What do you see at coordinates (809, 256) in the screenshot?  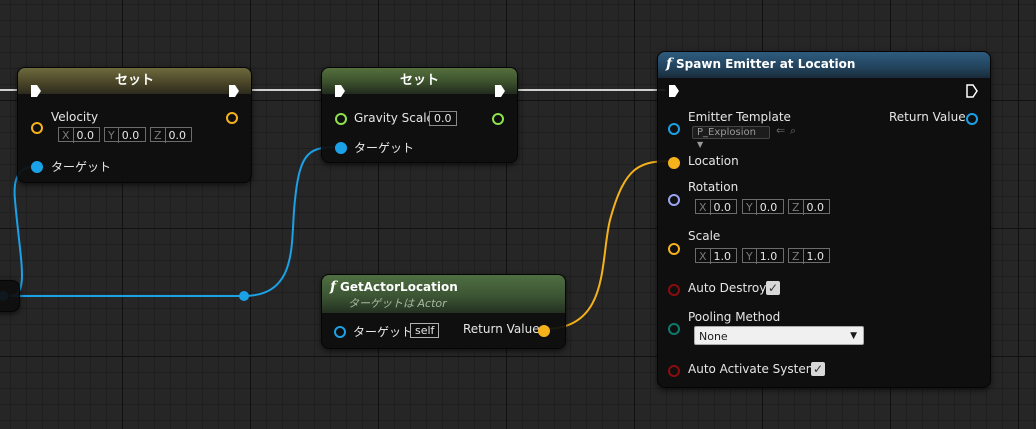 I see `scale-z-field: Z 1.0` at bounding box center [809, 256].